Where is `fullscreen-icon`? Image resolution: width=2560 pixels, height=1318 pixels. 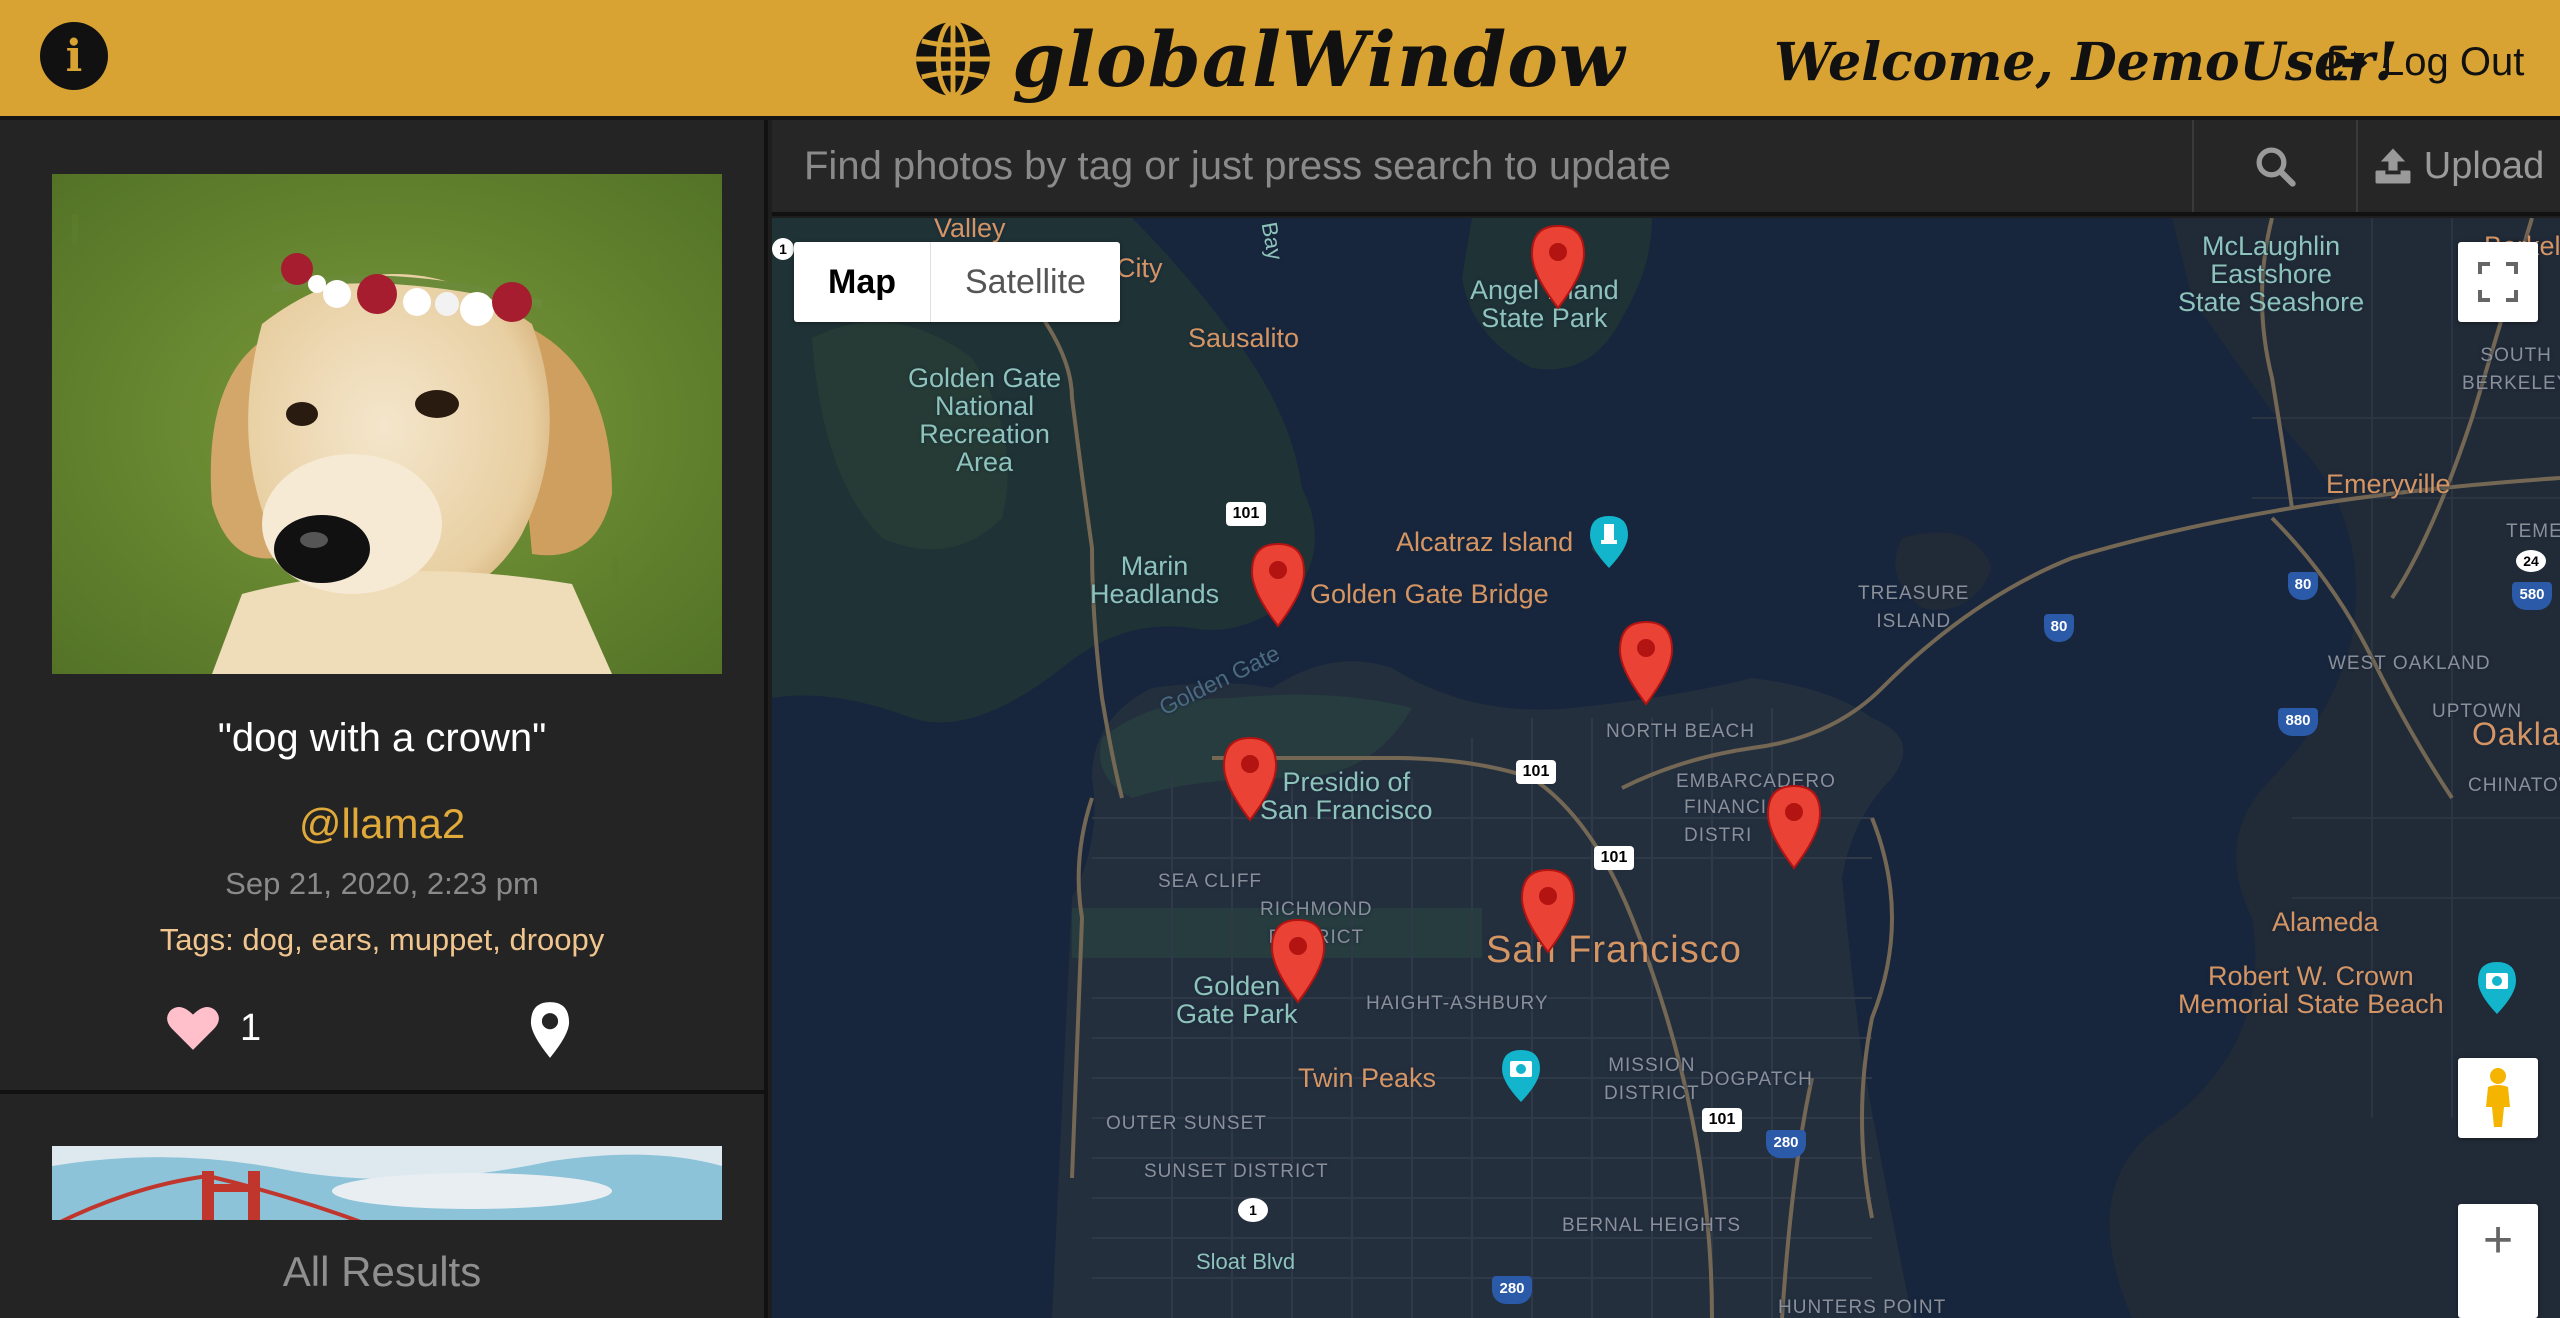 fullscreen-icon is located at coordinates (2498, 282).